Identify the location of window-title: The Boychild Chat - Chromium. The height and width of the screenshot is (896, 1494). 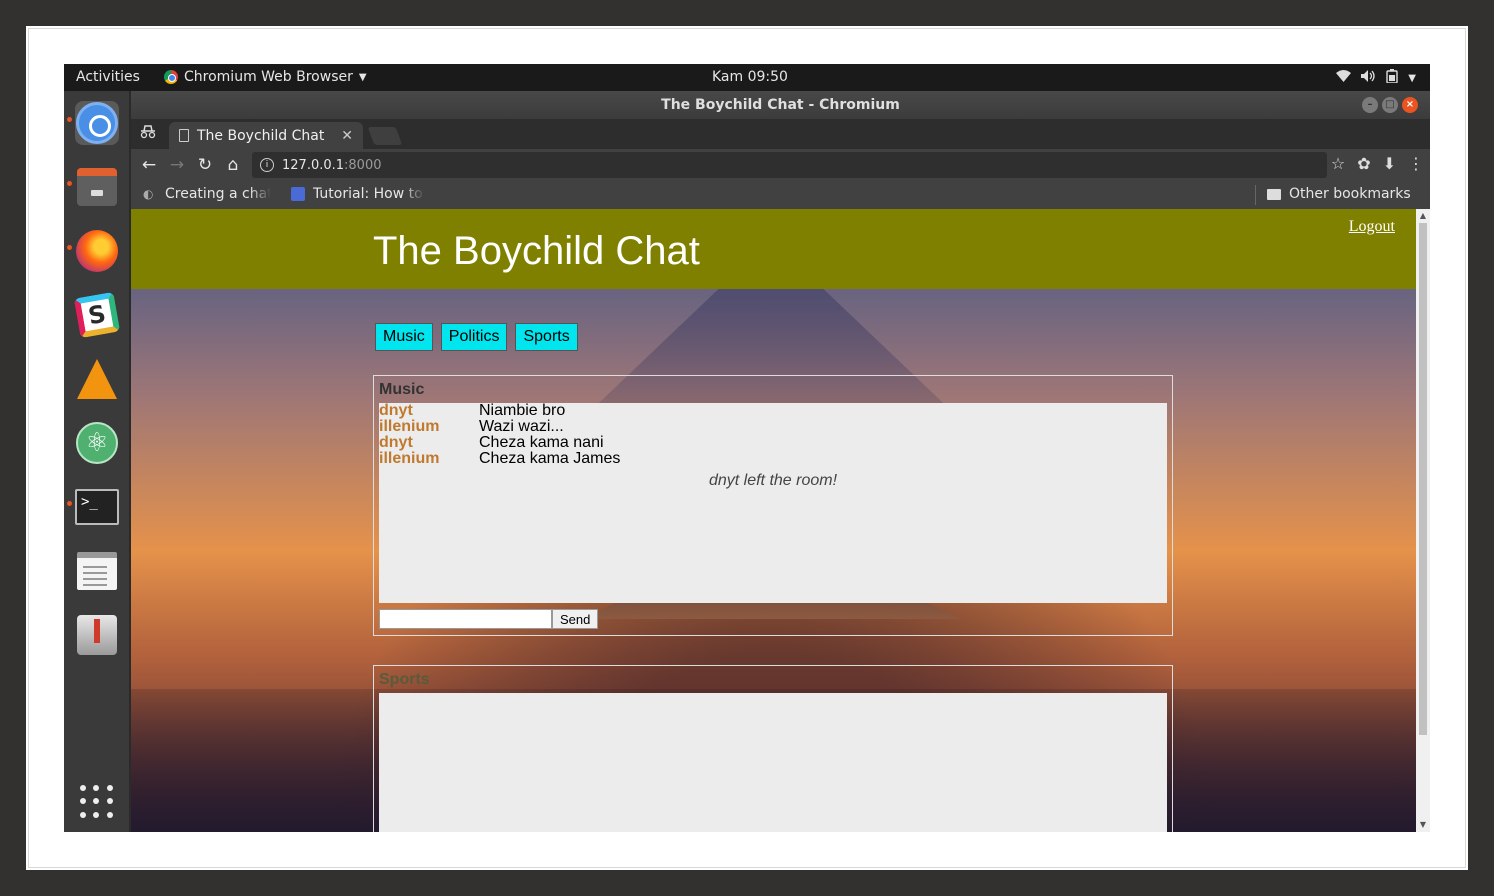
(780, 105).